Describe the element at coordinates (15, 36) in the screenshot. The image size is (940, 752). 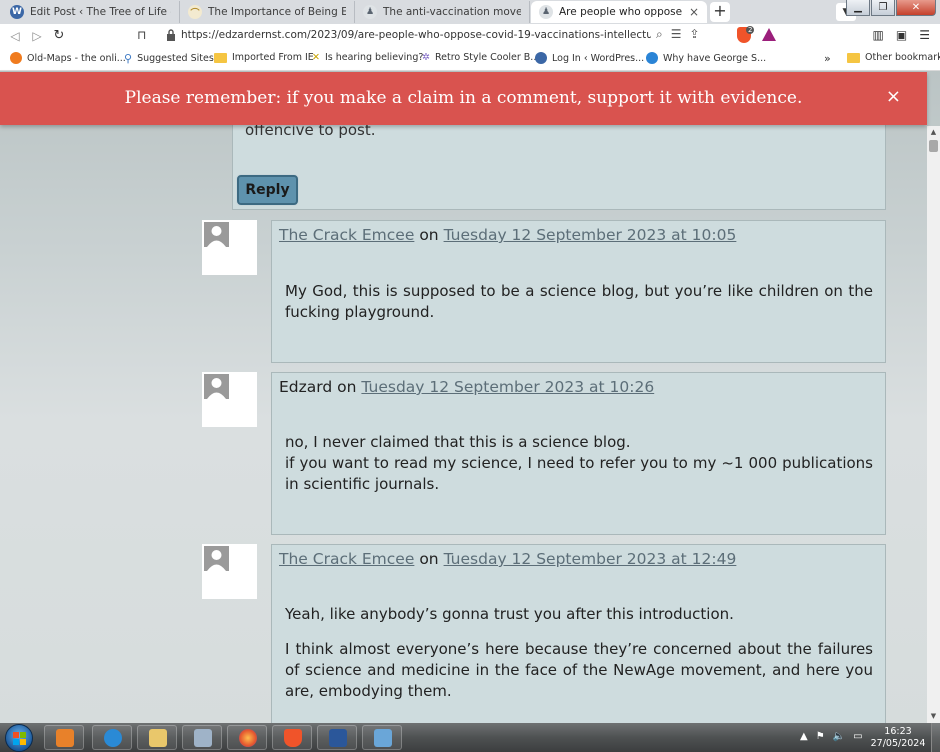
I see `back-icon: ◁` at that location.